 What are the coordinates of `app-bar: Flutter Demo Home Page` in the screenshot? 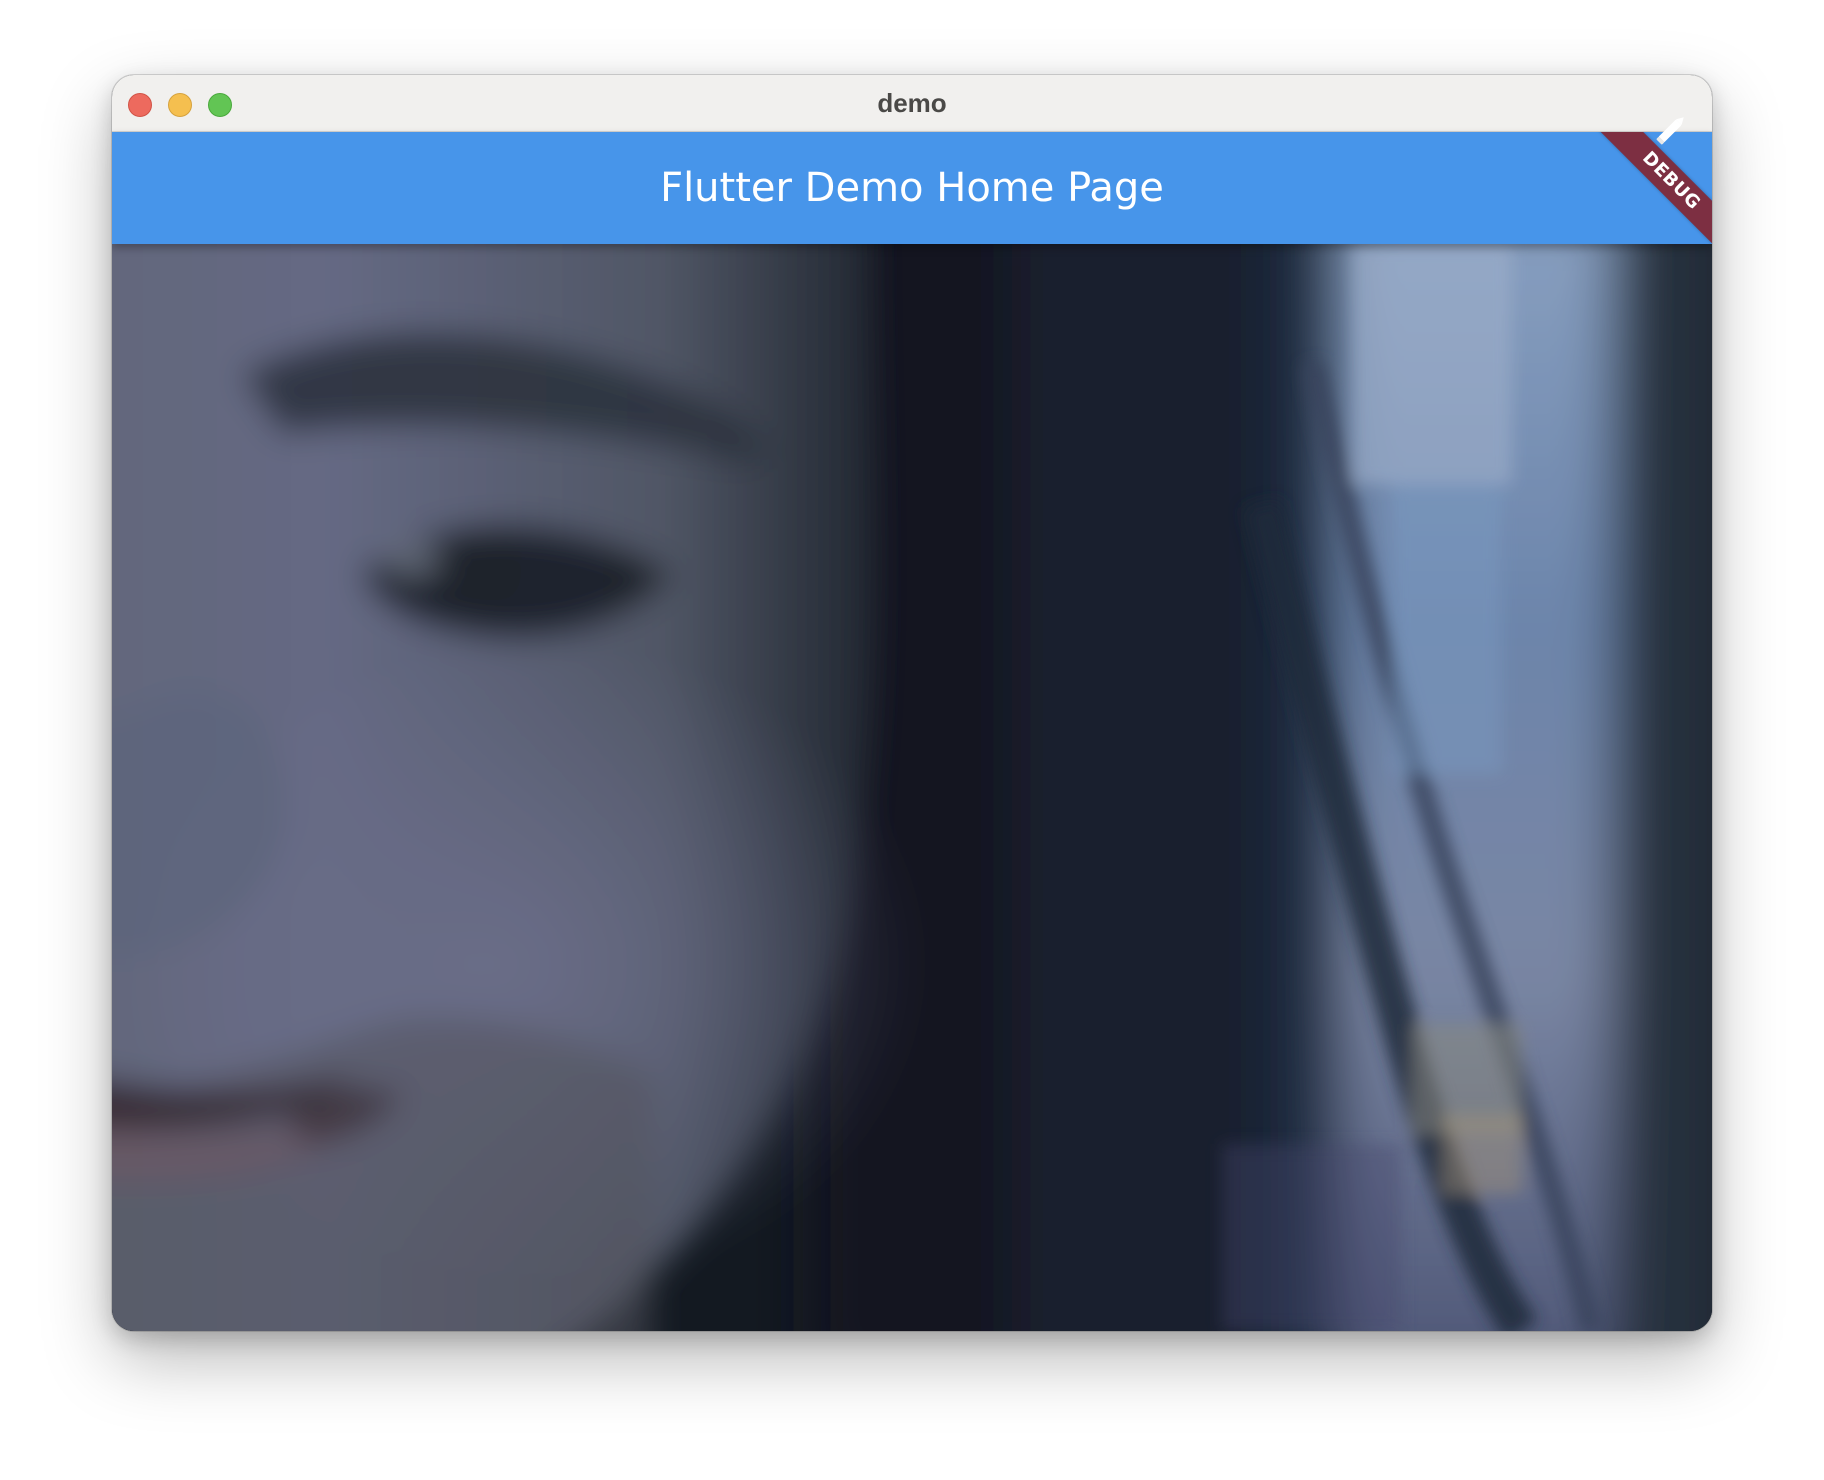 It's located at (912, 188).